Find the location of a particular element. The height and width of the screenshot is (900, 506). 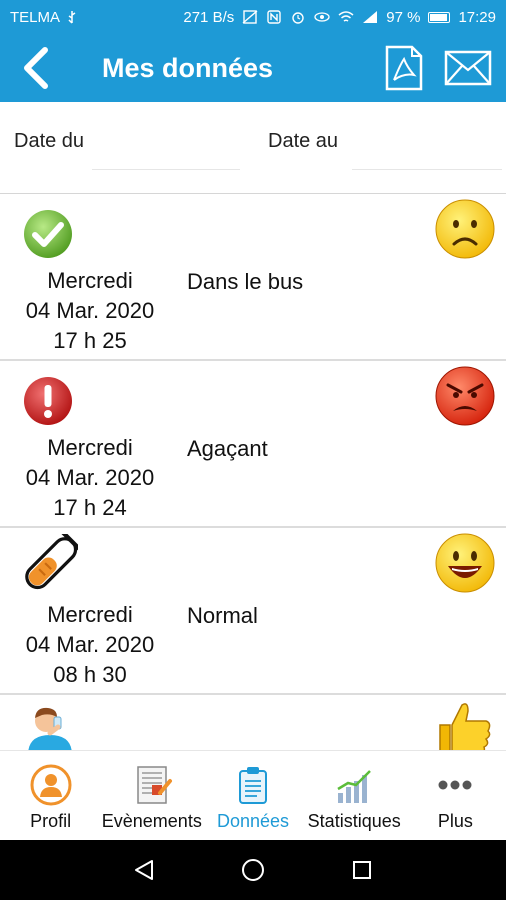

tab-profil: Profil is located at coordinates (50, 795).